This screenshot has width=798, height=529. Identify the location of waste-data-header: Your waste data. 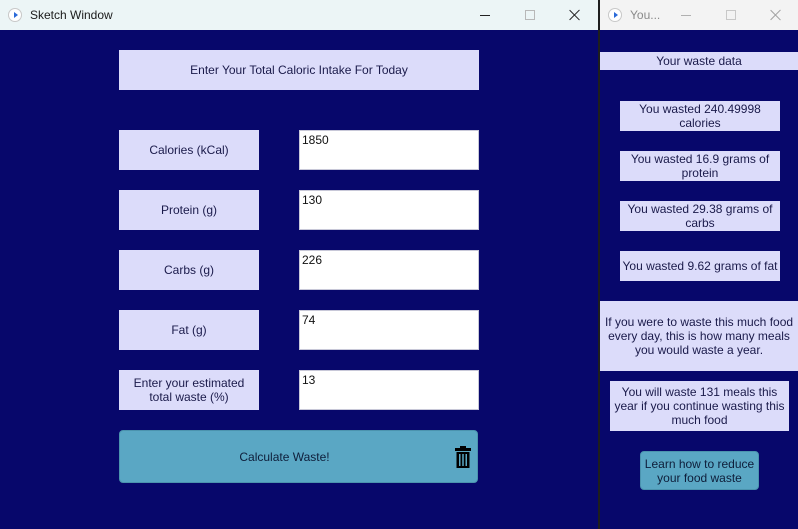
(699, 61).